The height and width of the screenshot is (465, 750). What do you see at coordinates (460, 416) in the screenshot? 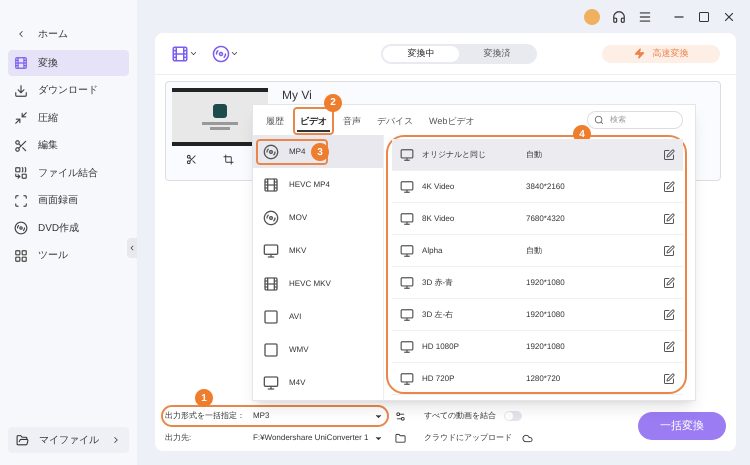
I see `merge-label: すべての動画を結合` at bounding box center [460, 416].